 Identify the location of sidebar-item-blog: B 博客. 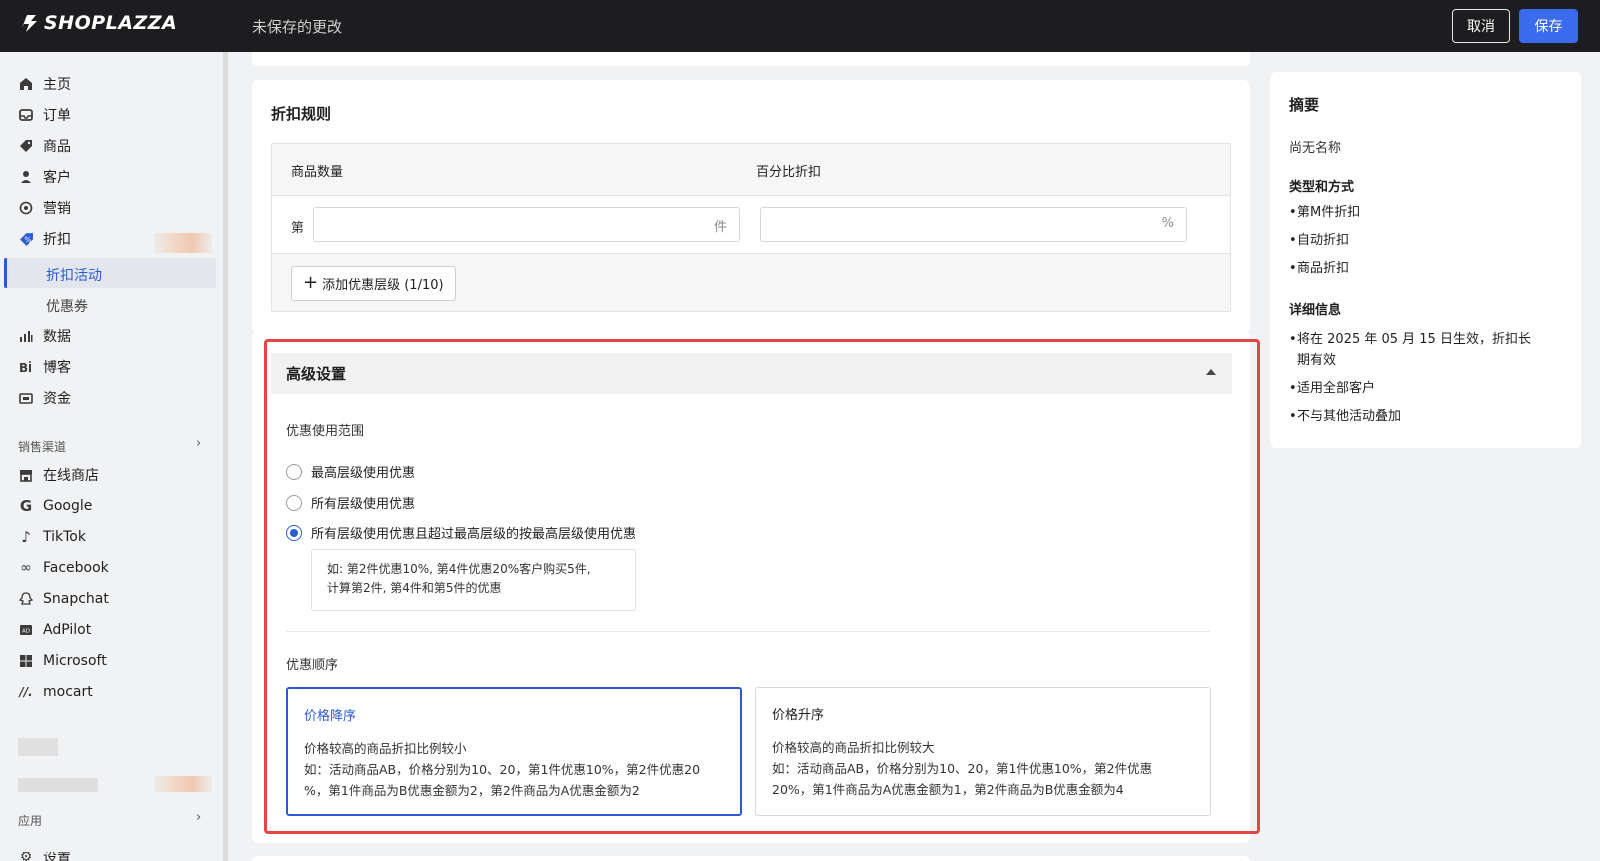
(118, 367).